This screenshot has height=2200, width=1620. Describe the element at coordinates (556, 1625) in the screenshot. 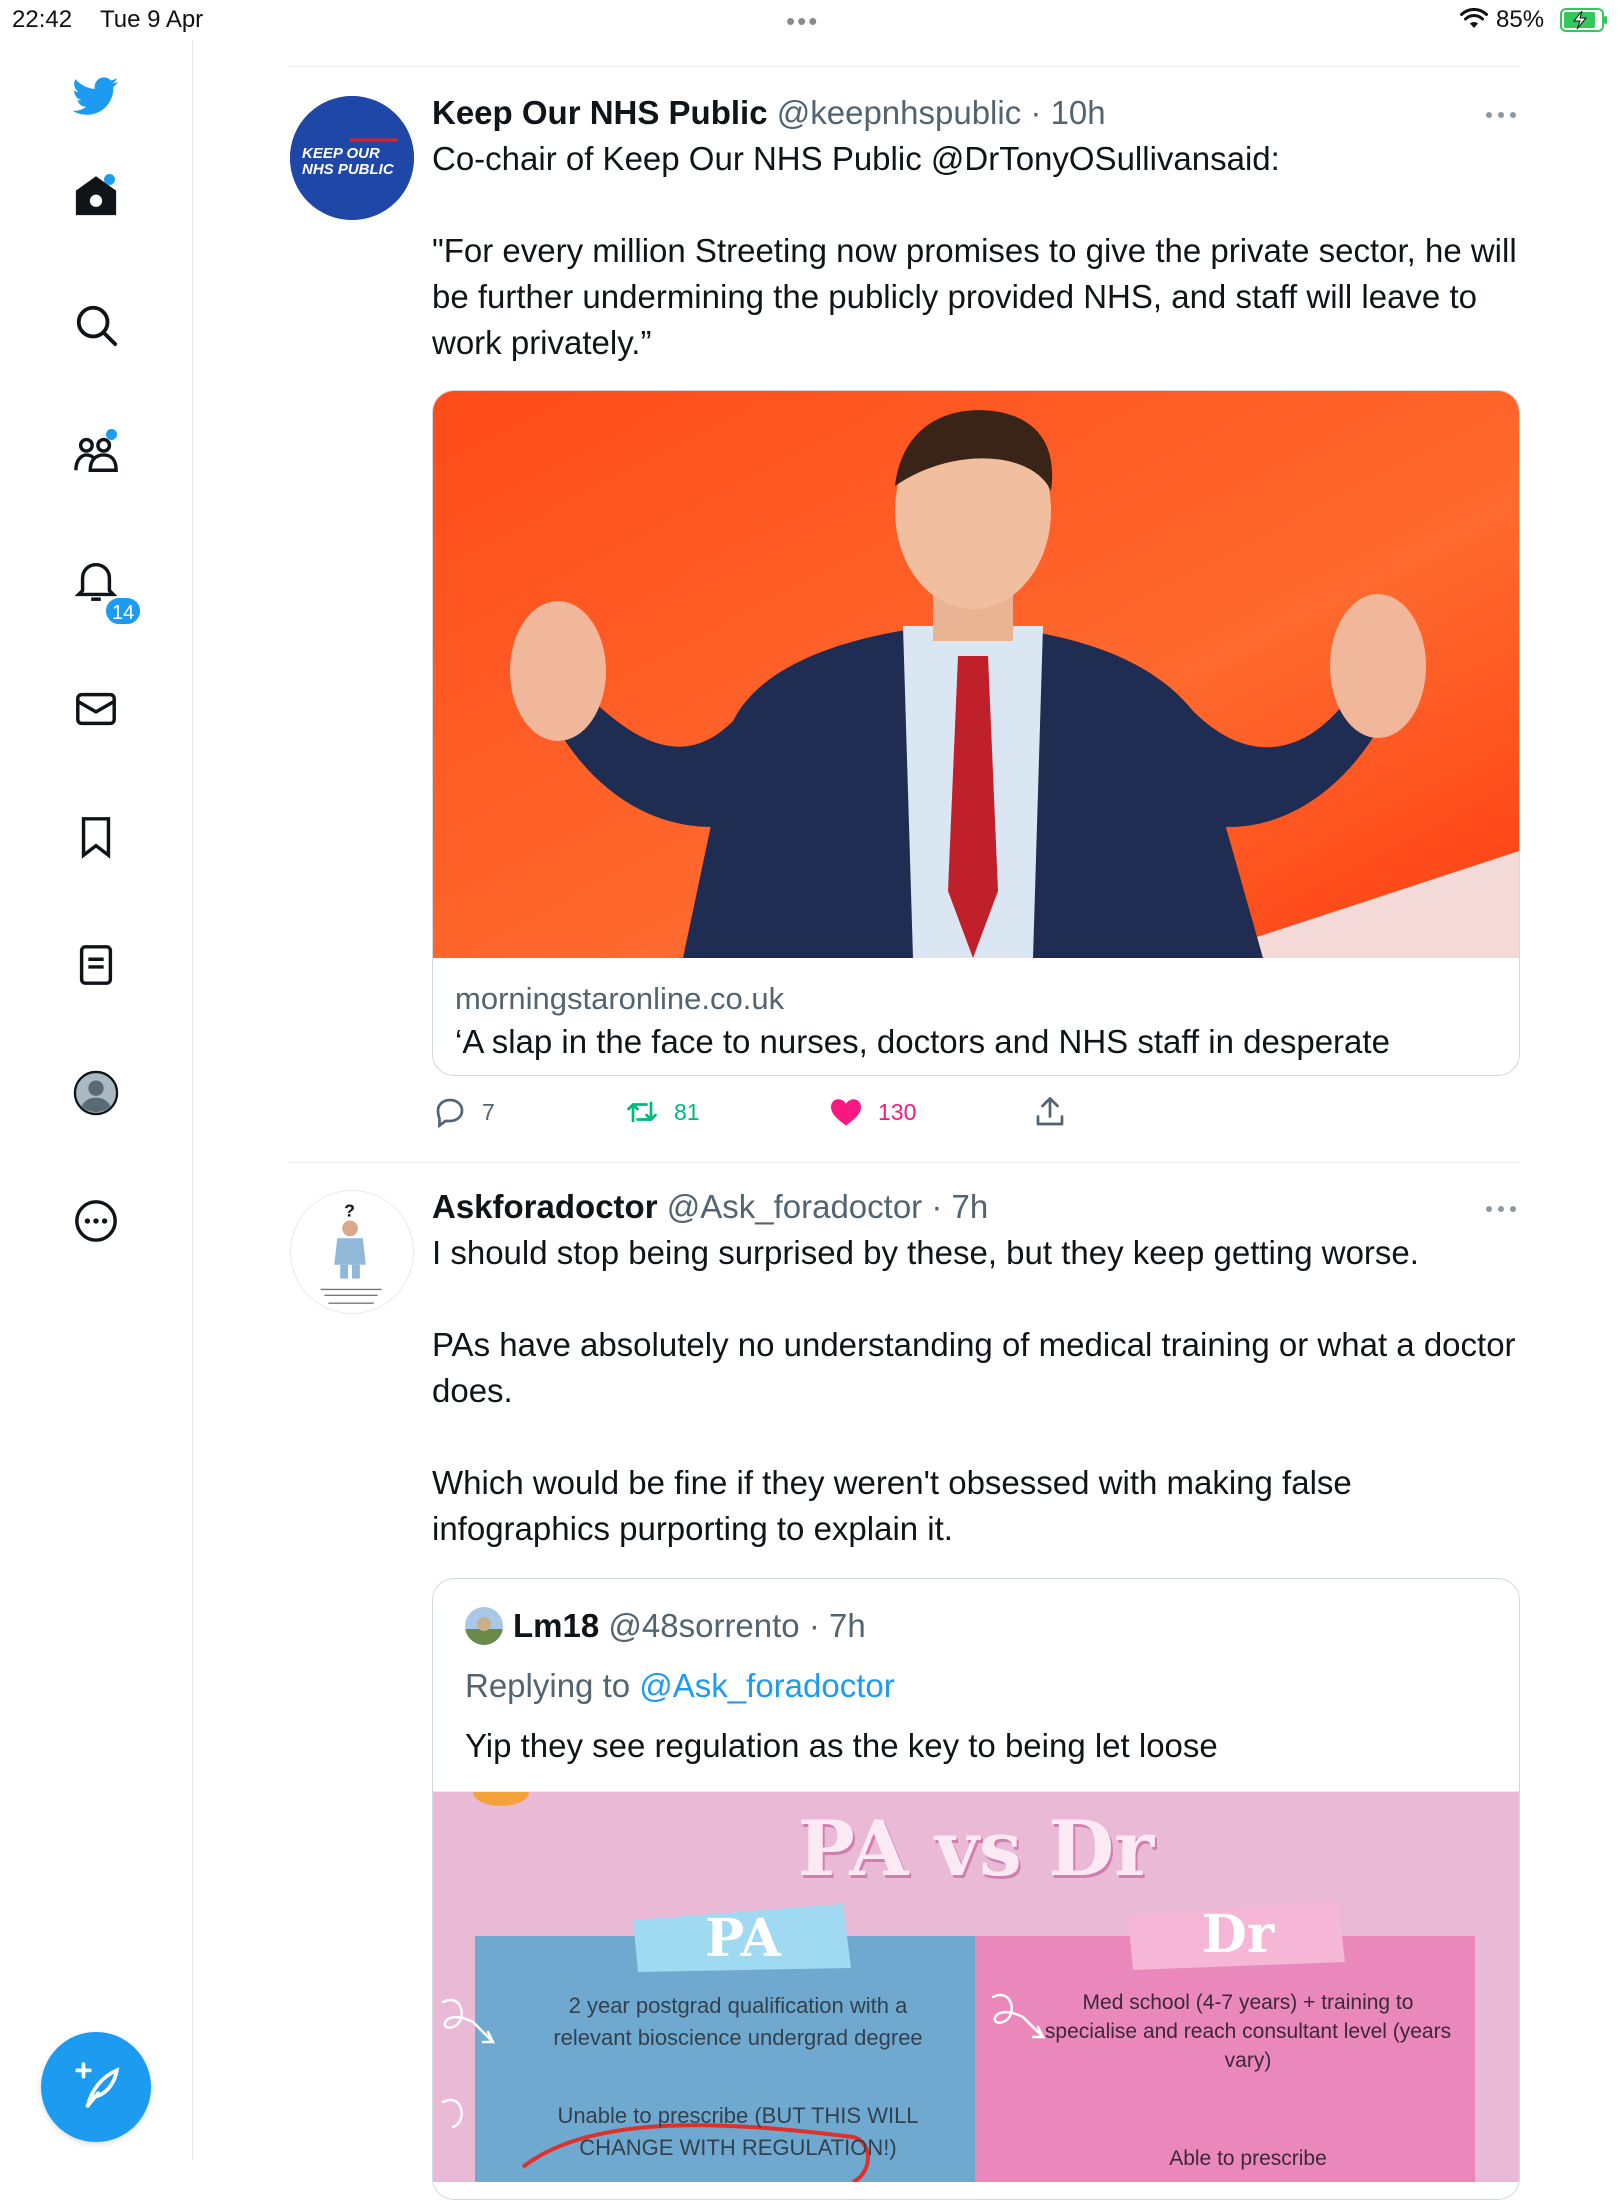

I see `quoted-author-name: Lm18` at that location.